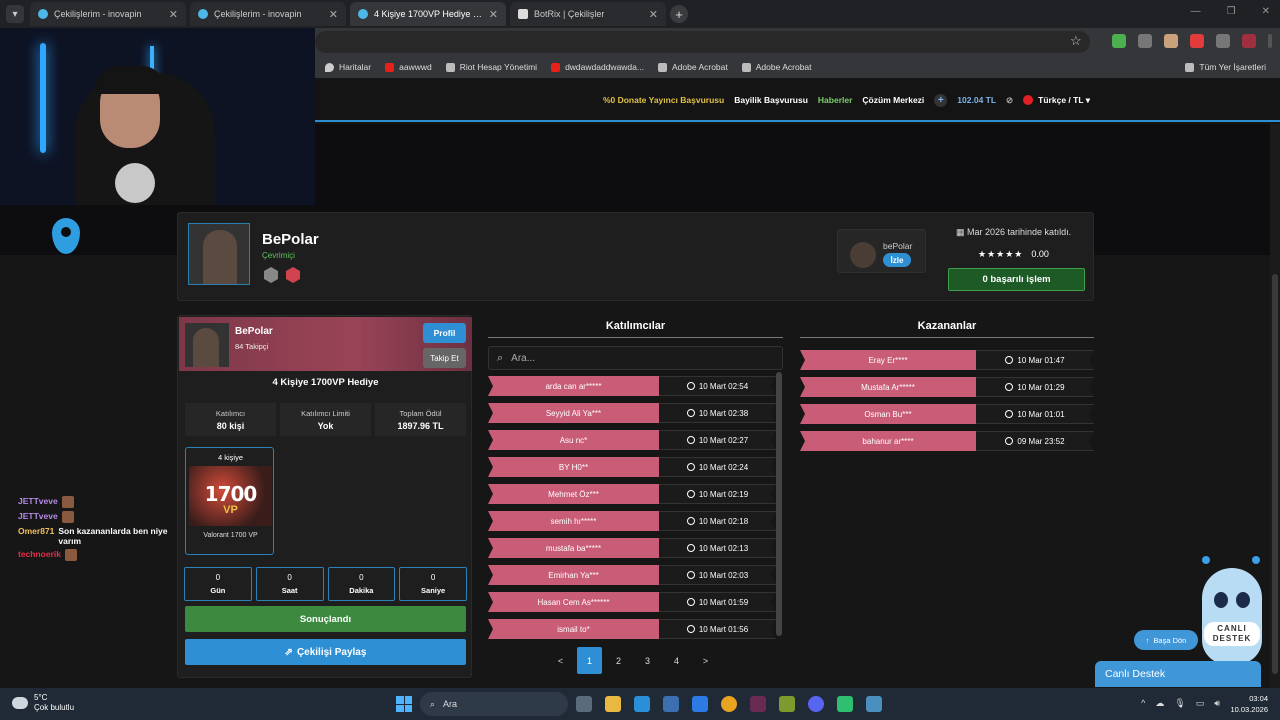 The width and height of the screenshot is (1280, 720). Describe the element at coordinates (758, 704) in the screenshot. I see `vegas-icon` at that location.